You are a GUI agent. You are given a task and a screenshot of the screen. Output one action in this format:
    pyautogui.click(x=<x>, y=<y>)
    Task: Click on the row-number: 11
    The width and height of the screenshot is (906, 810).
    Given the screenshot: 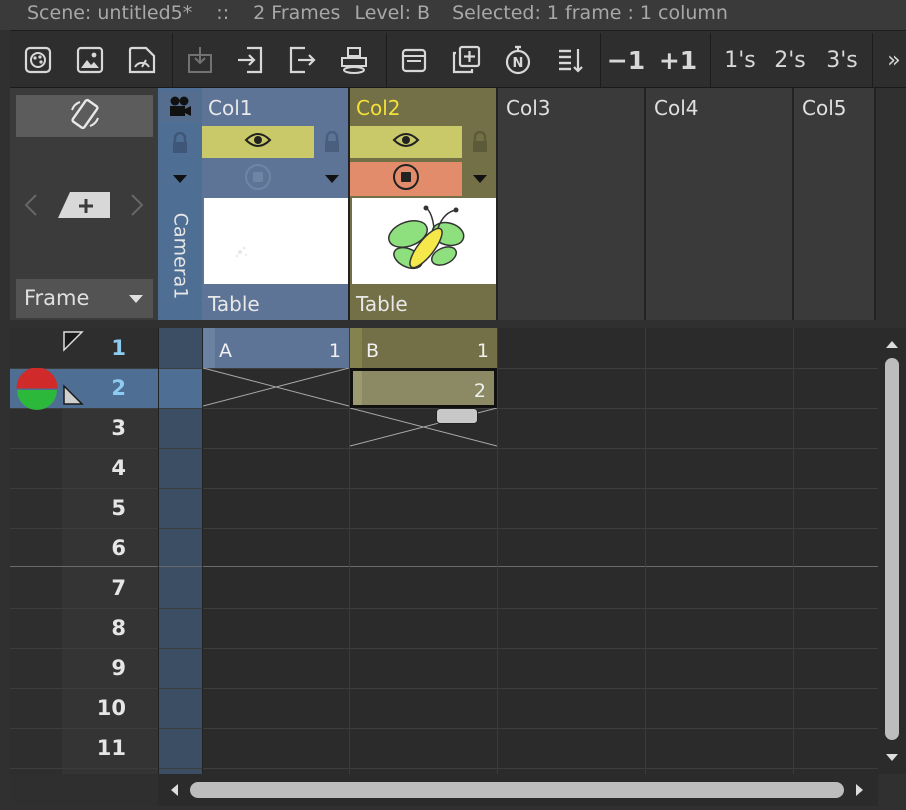 What is the action you would take?
    pyautogui.click(x=111, y=748)
    